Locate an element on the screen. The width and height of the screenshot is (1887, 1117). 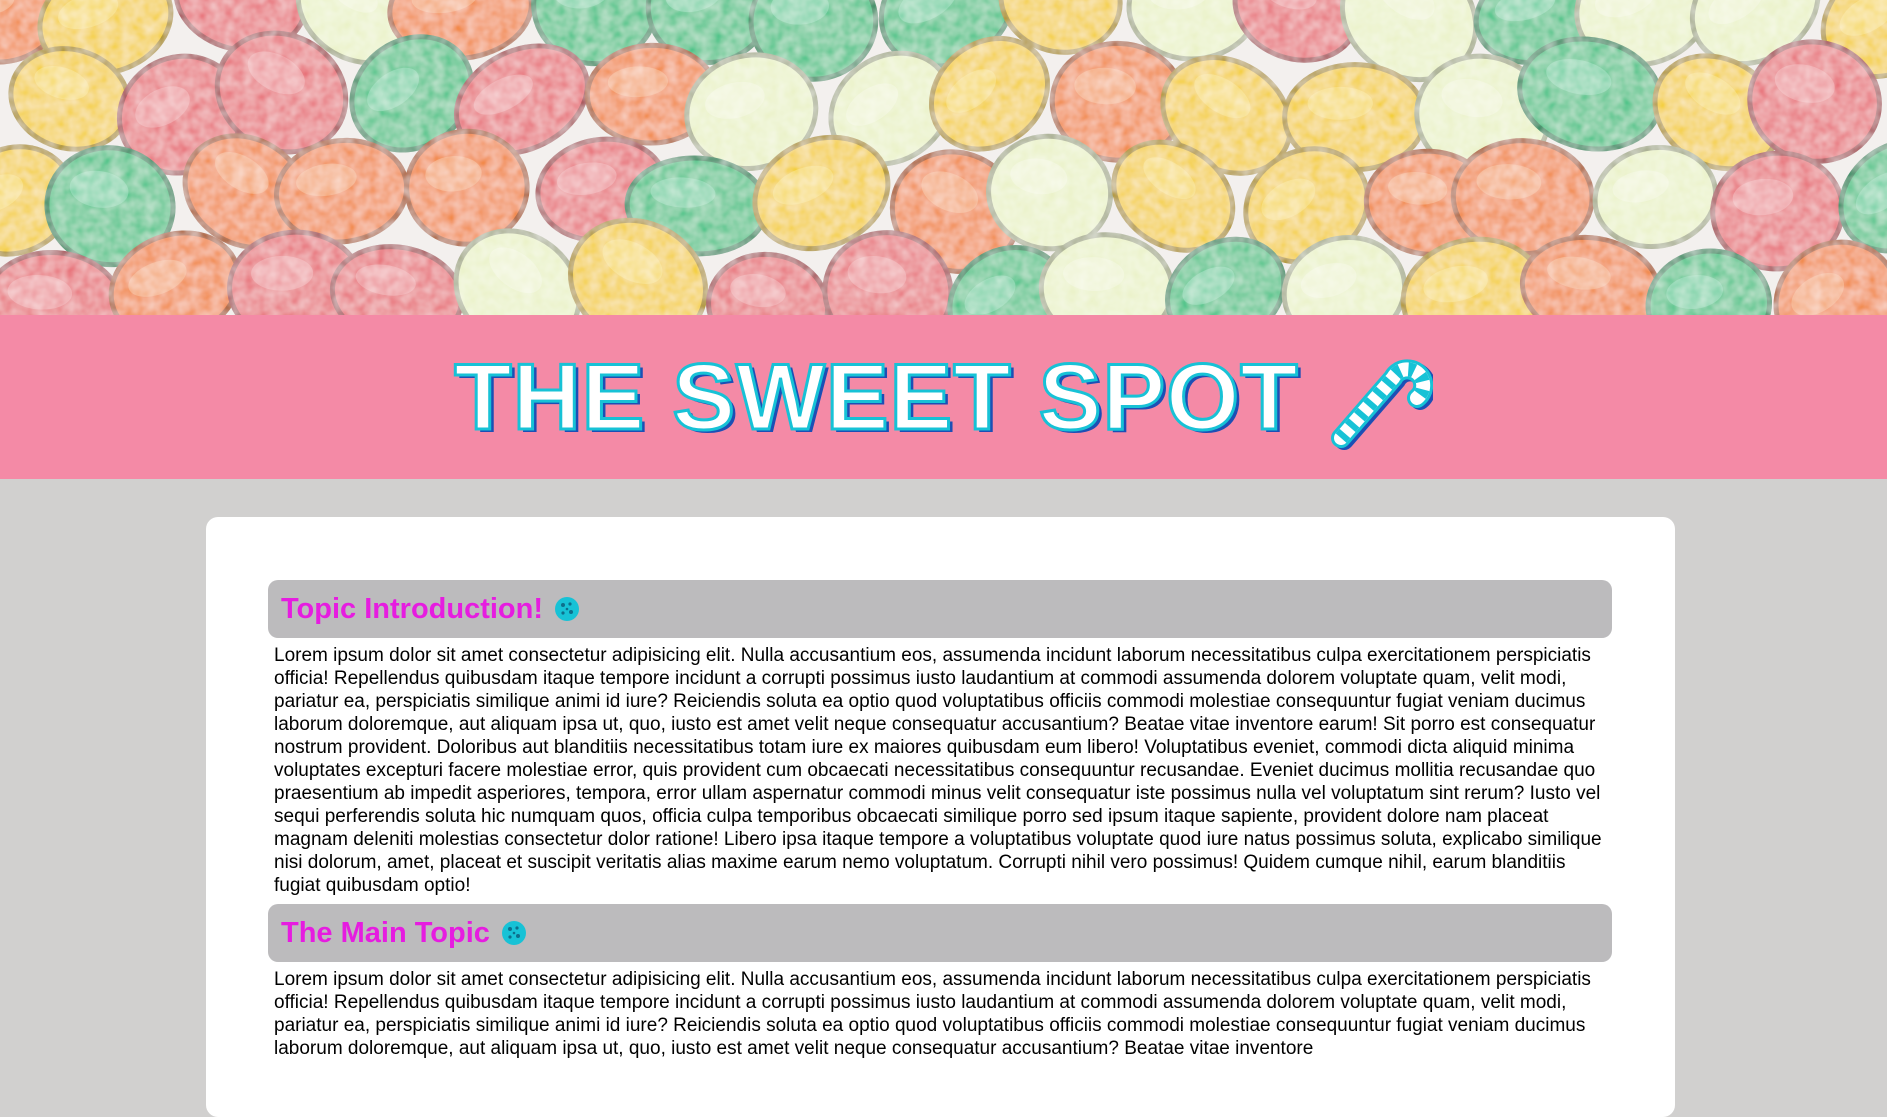
candy-cane-icon is located at coordinates (1381, 404).